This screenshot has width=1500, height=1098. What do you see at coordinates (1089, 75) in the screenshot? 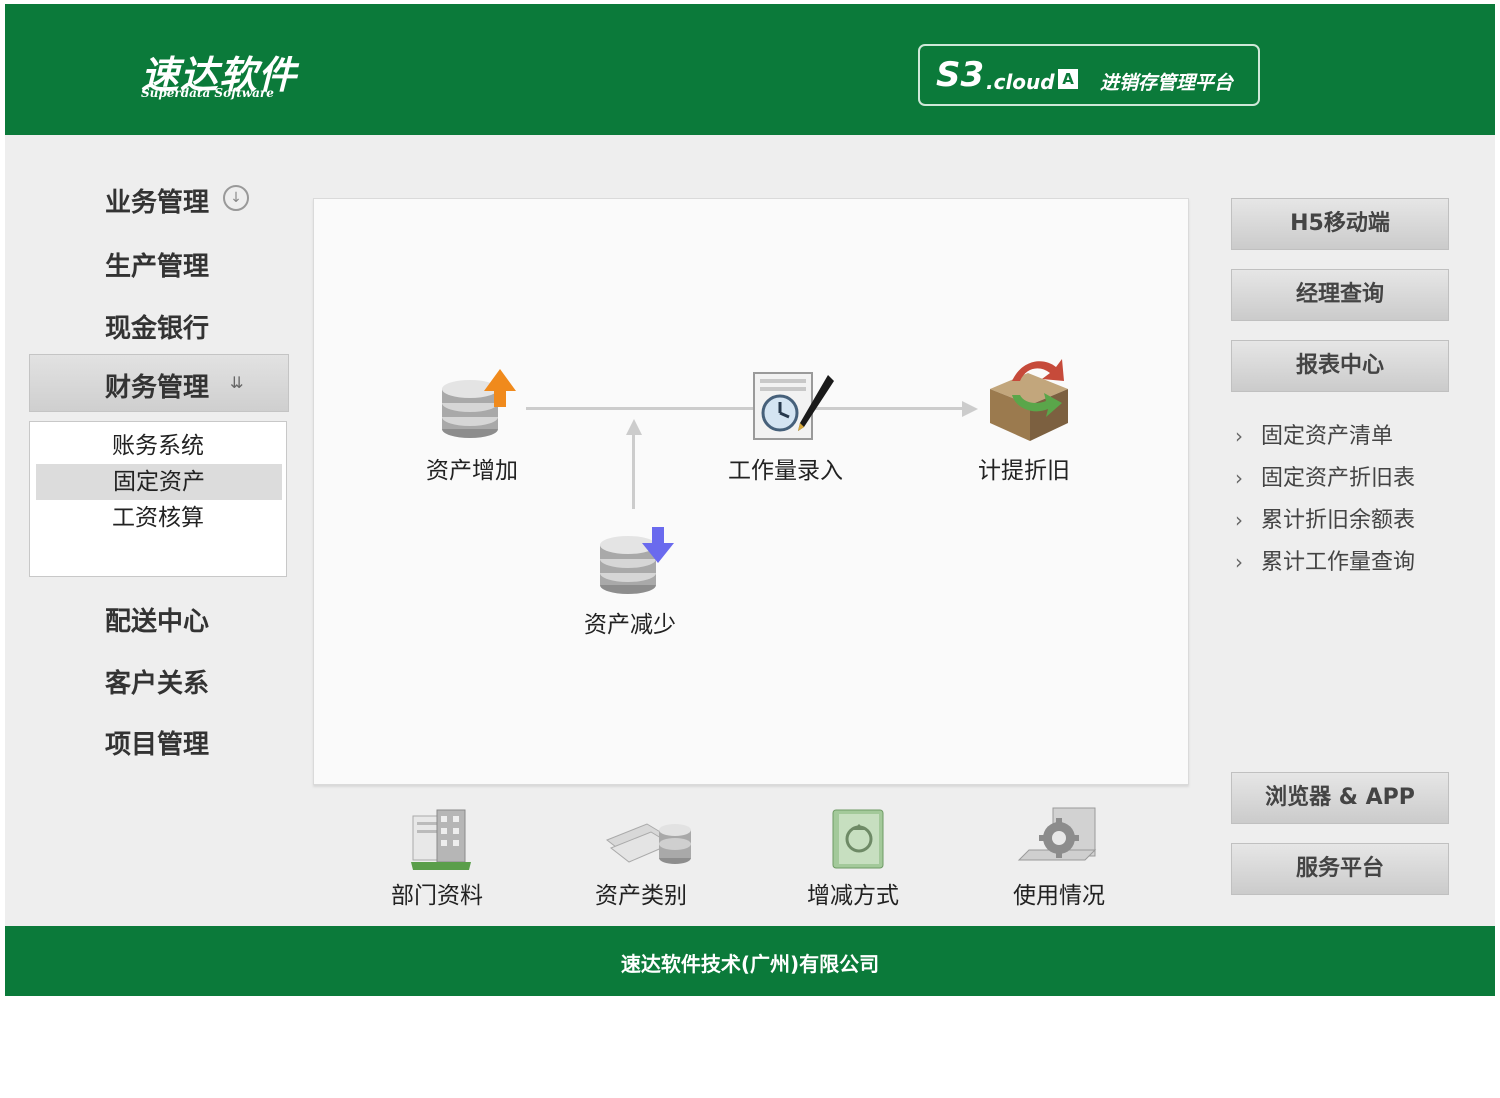
I see `product-brand-box: S3 .cloud A 进销存管理平台` at bounding box center [1089, 75].